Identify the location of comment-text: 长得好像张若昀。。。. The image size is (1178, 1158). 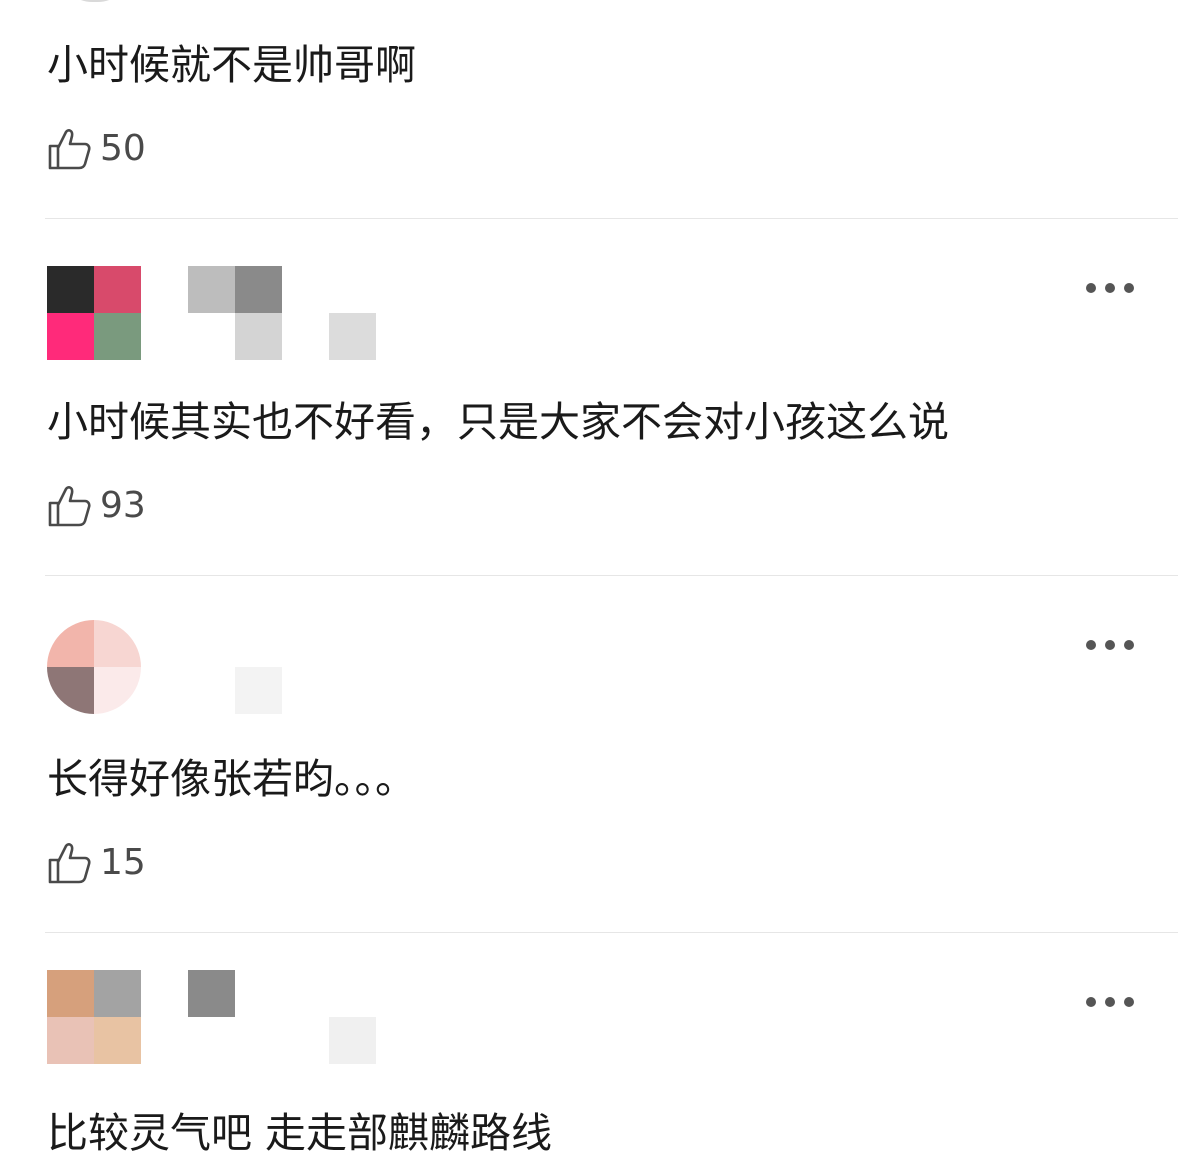
(231, 779).